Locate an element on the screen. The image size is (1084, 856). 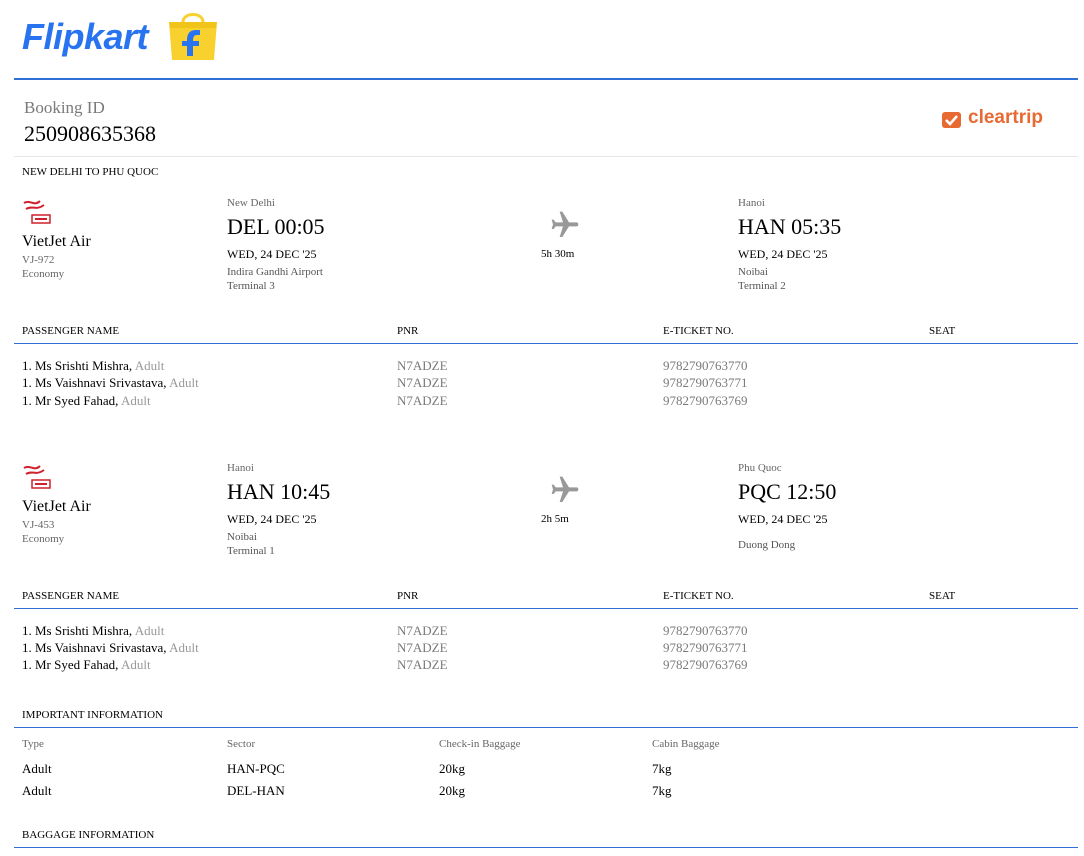
header-divider is located at coordinates (546, 79).